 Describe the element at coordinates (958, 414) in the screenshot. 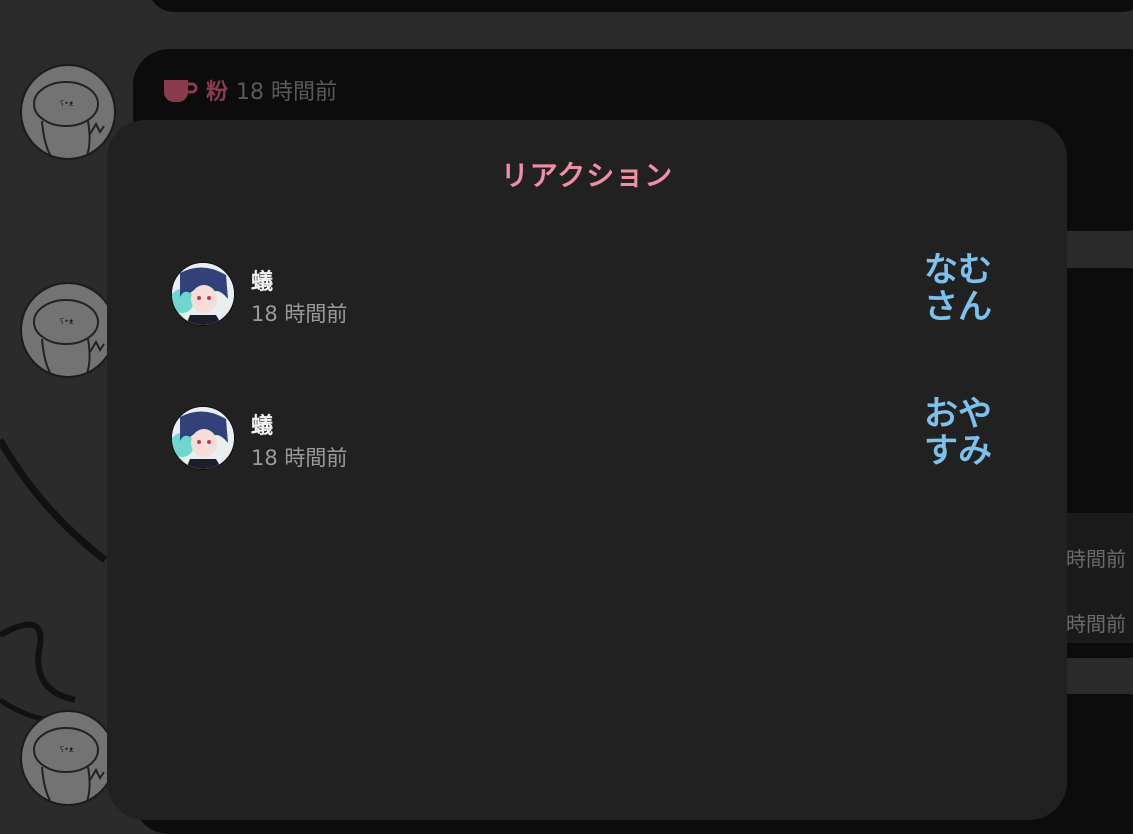

I see `reaction-emoji-line: おや` at that location.